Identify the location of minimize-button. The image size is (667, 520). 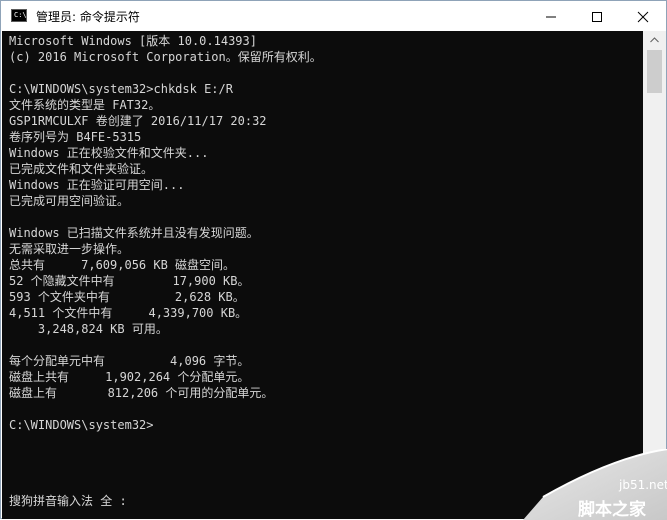
(551, 16).